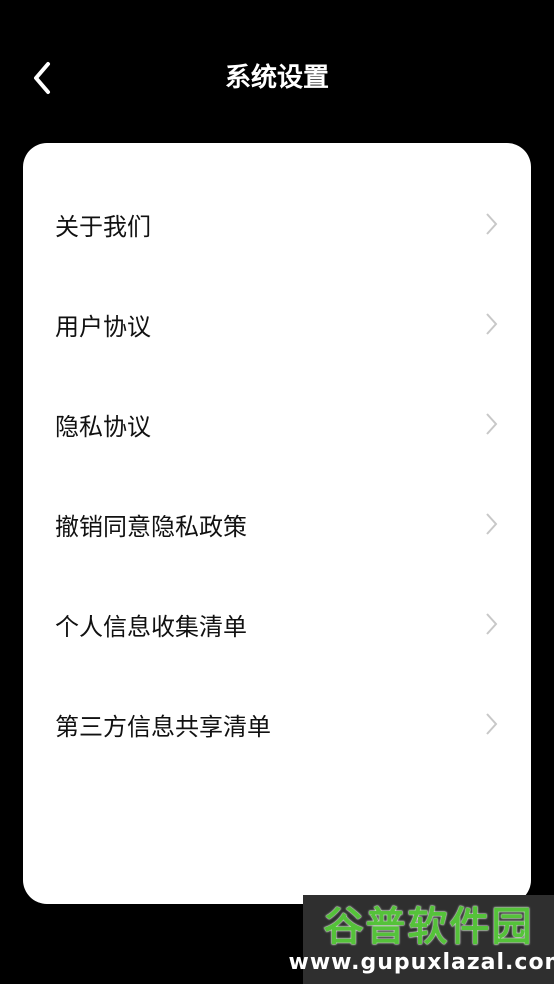 The image size is (554, 984). I want to click on settings-item-privacy-agreement: 隐私协议, so click(277, 424).